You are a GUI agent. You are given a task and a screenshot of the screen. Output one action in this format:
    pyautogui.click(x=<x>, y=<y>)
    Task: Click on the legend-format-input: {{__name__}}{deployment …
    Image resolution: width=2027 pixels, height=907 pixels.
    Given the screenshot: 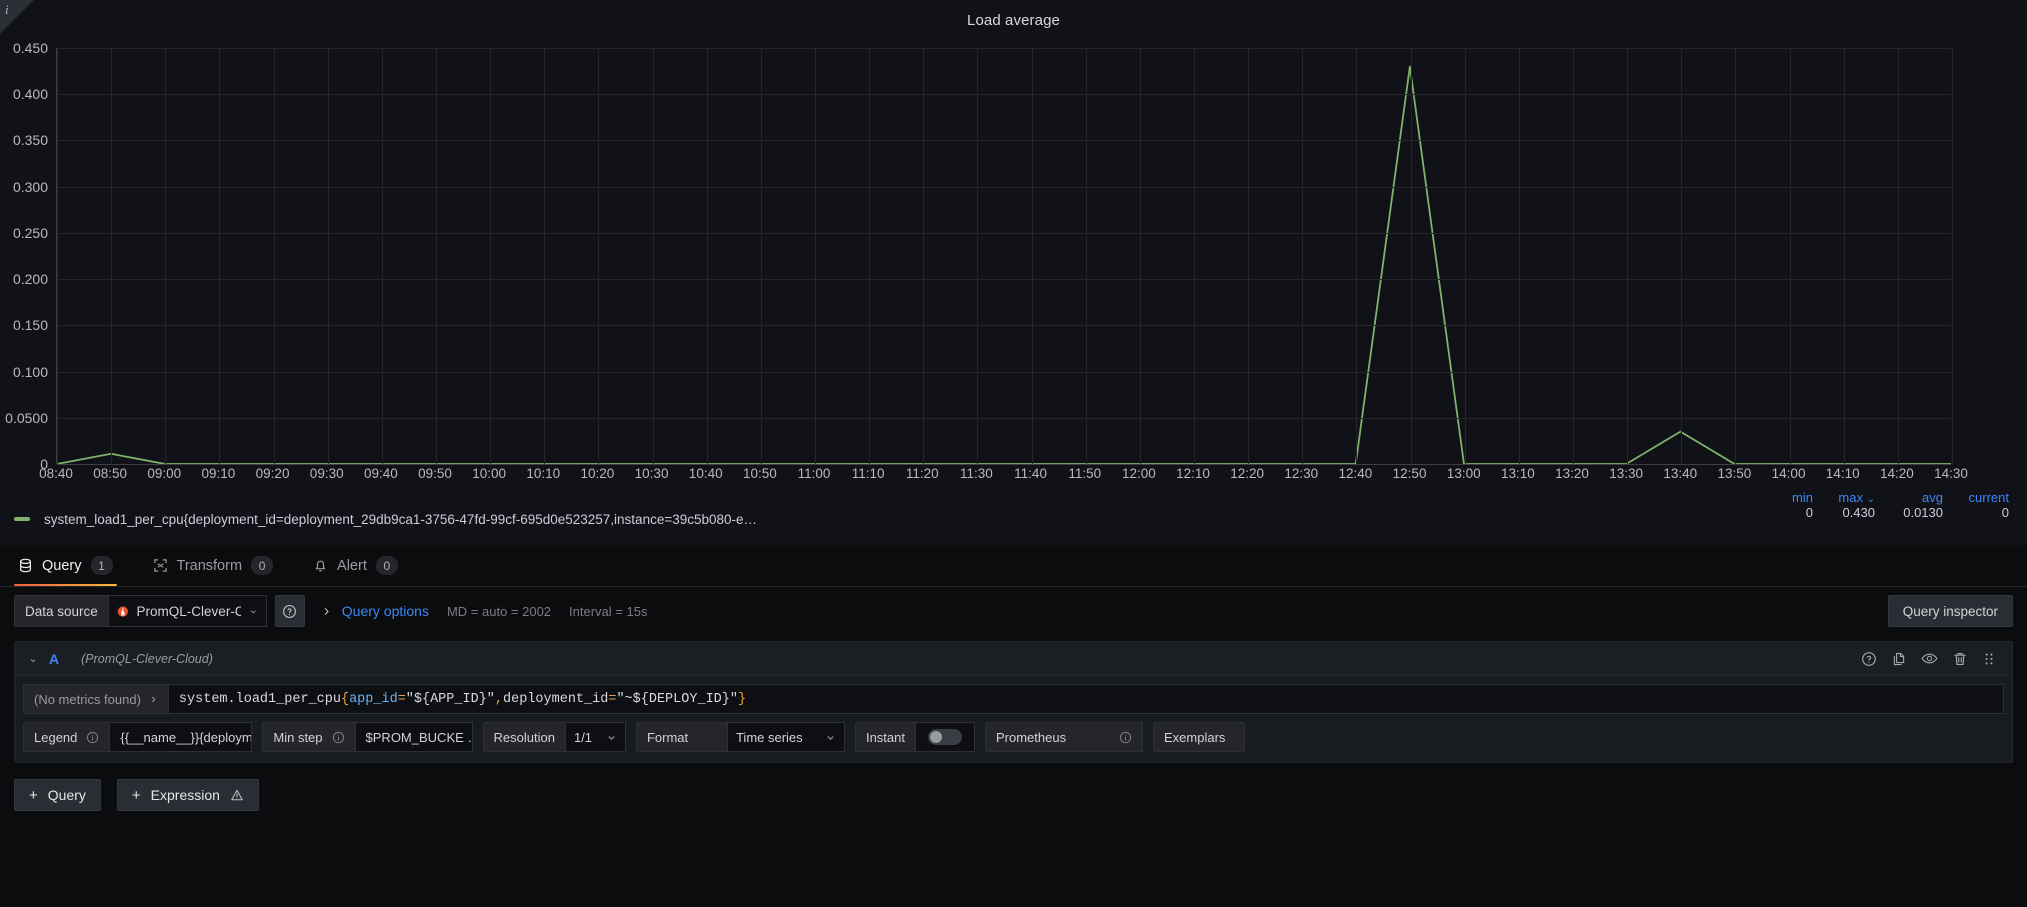 What is the action you would take?
    pyautogui.click(x=181, y=737)
    